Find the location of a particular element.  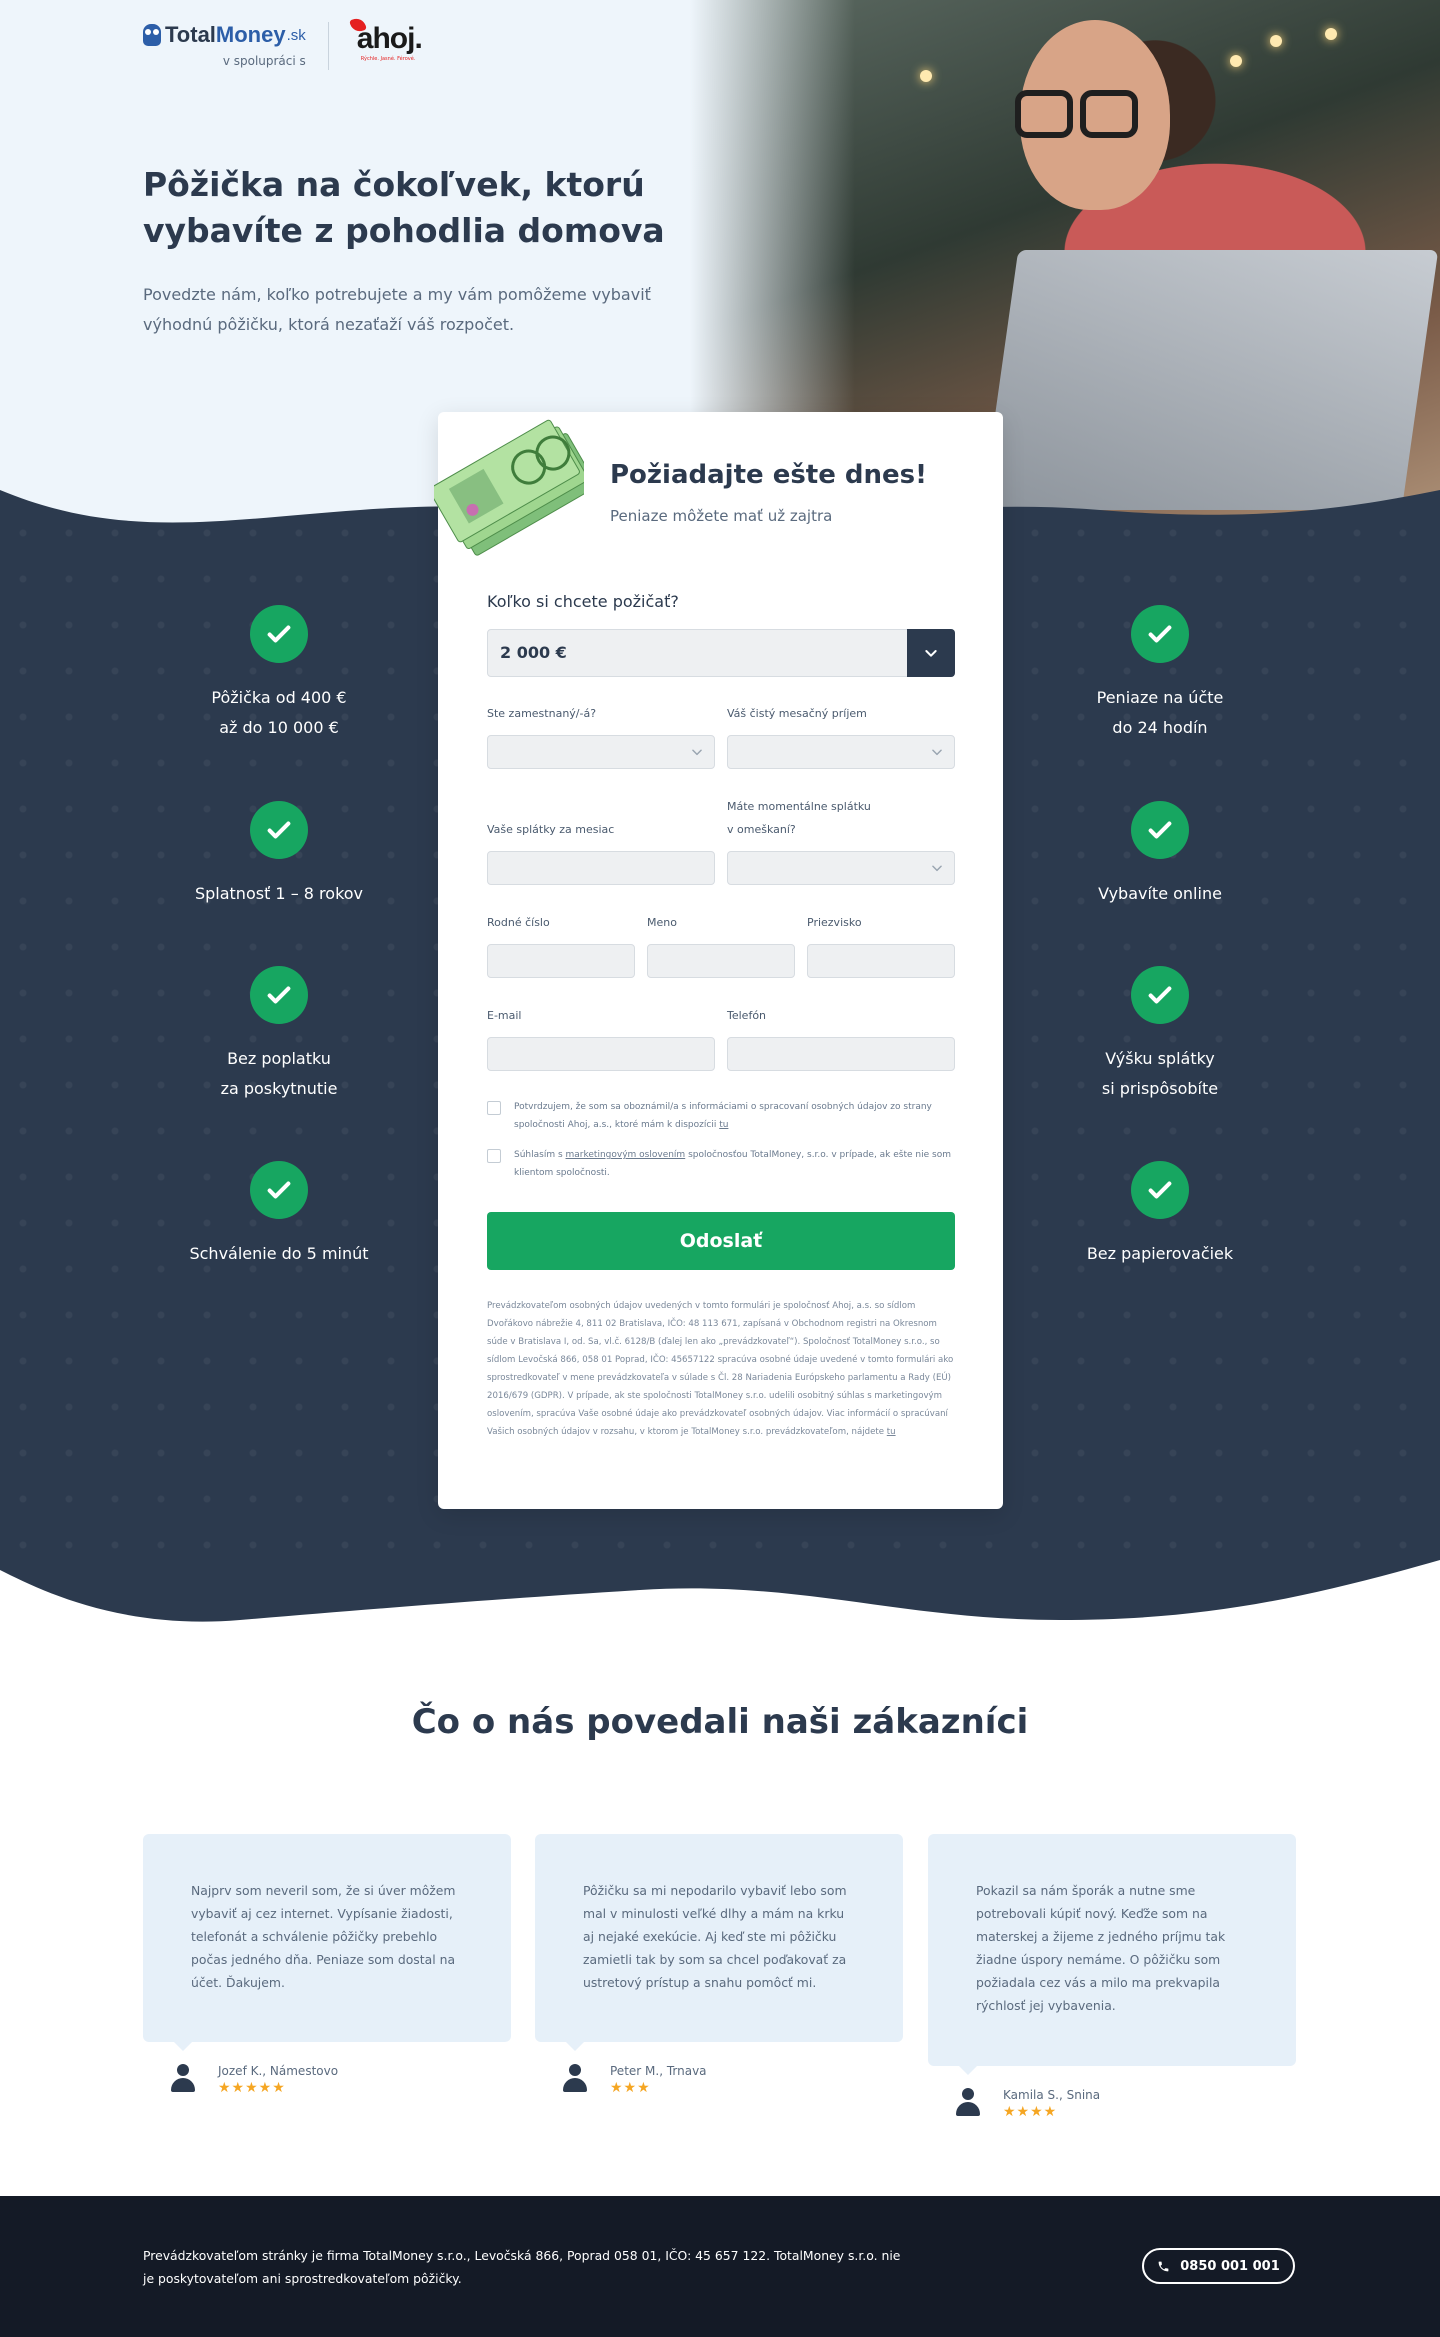

feature-item: Bez poplatku za poskytnutie is located at coordinates (279, 1035).